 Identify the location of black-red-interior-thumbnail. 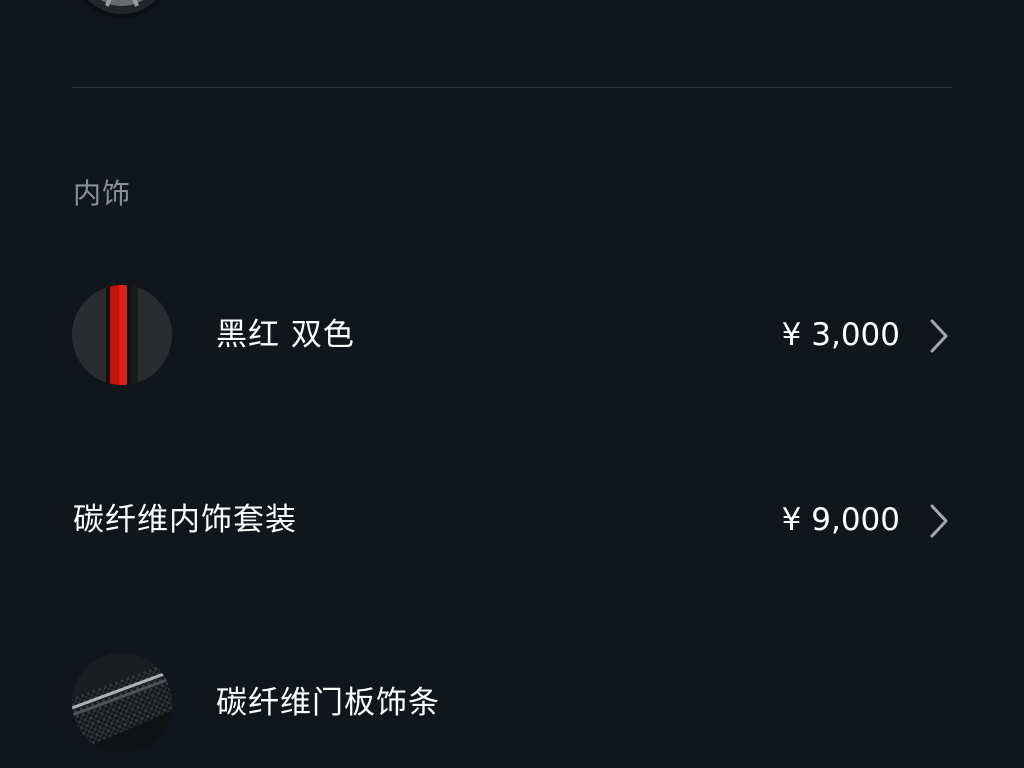
(122, 335).